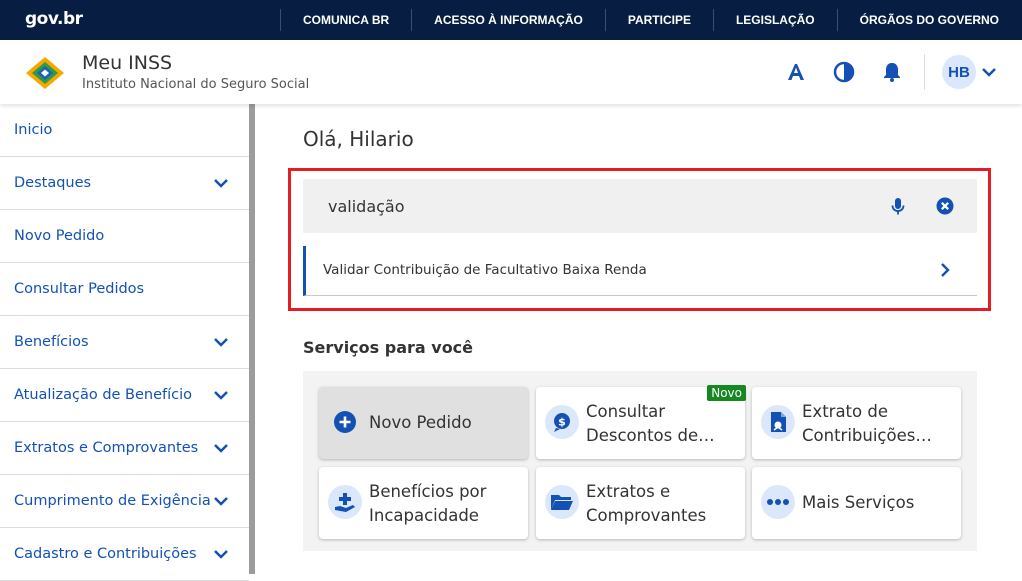 The image size is (1022, 581). What do you see at coordinates (124, 183) in the screenshot?
I see `sidebar-item-destaques: Destaques` at bounding box center [124, 183].